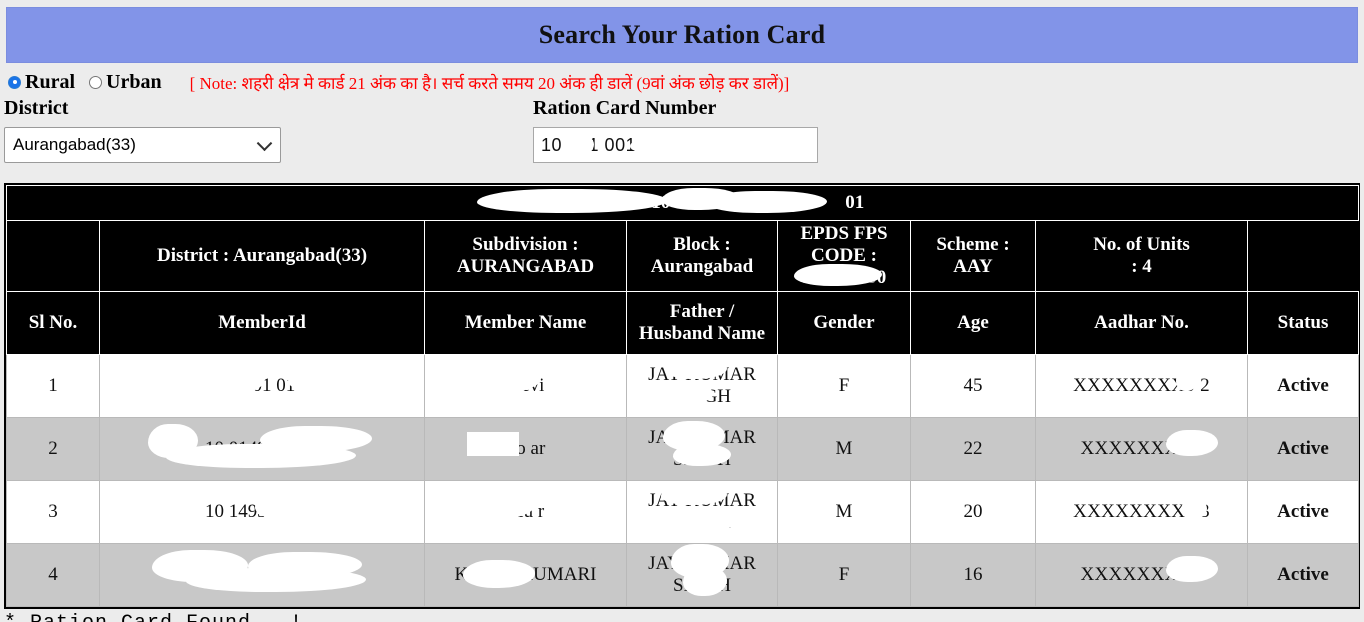 The height and width of the screenshot is (622, 1364). What do you see at coordinates (702, 256) in the screenshot?
I see `meta-block: Block : Aurangabad` at bounding box center [702, 256].